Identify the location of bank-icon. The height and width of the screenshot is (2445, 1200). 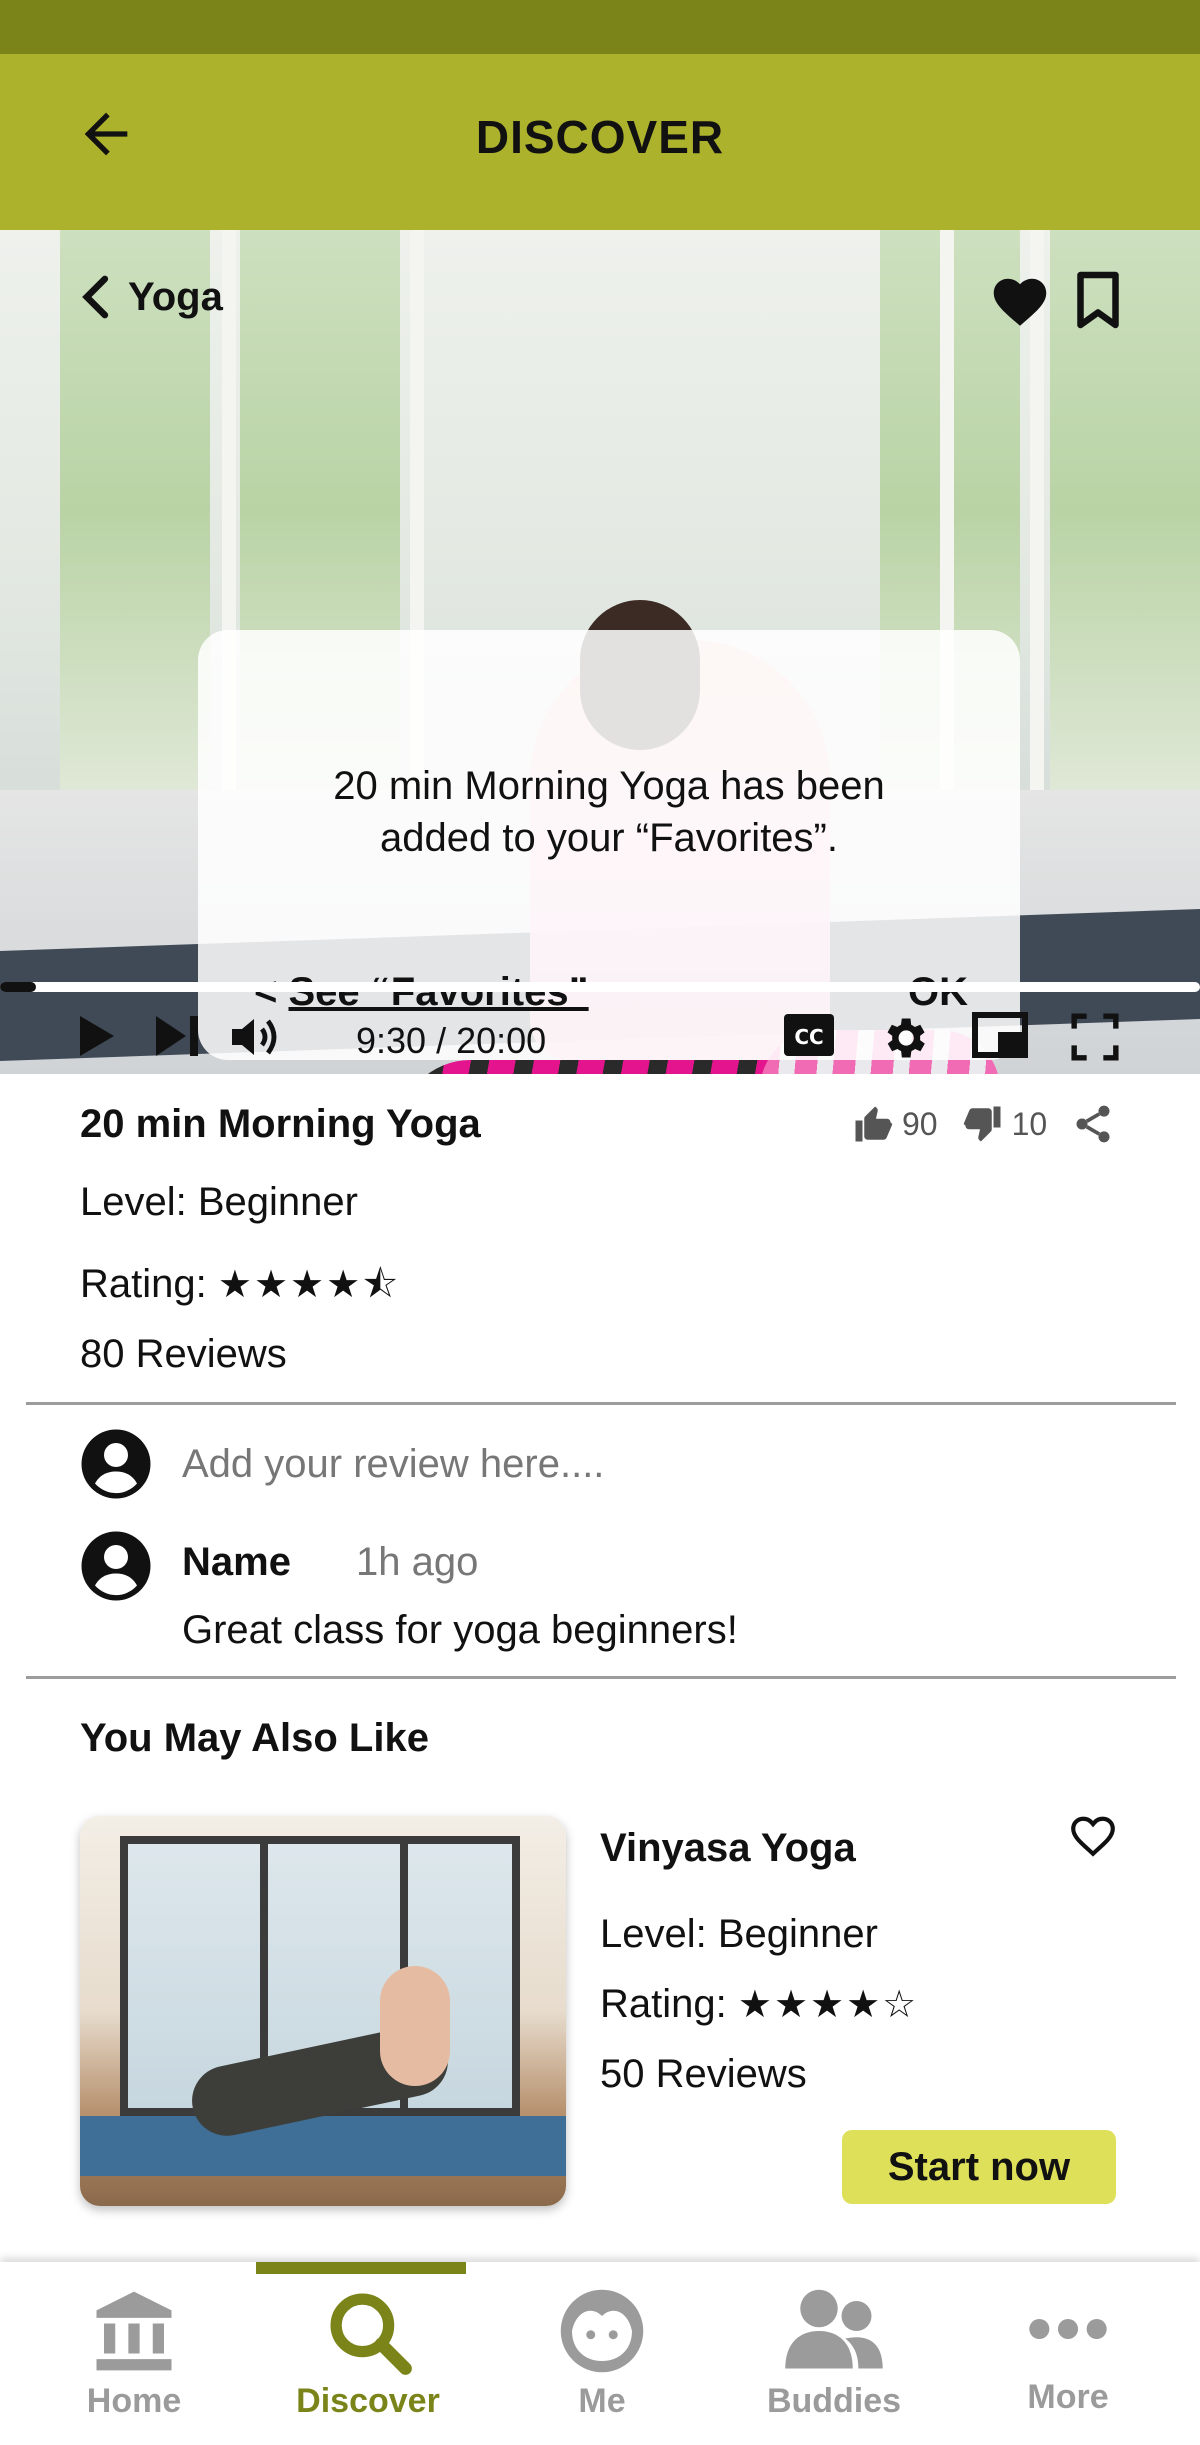
(134, 2331).